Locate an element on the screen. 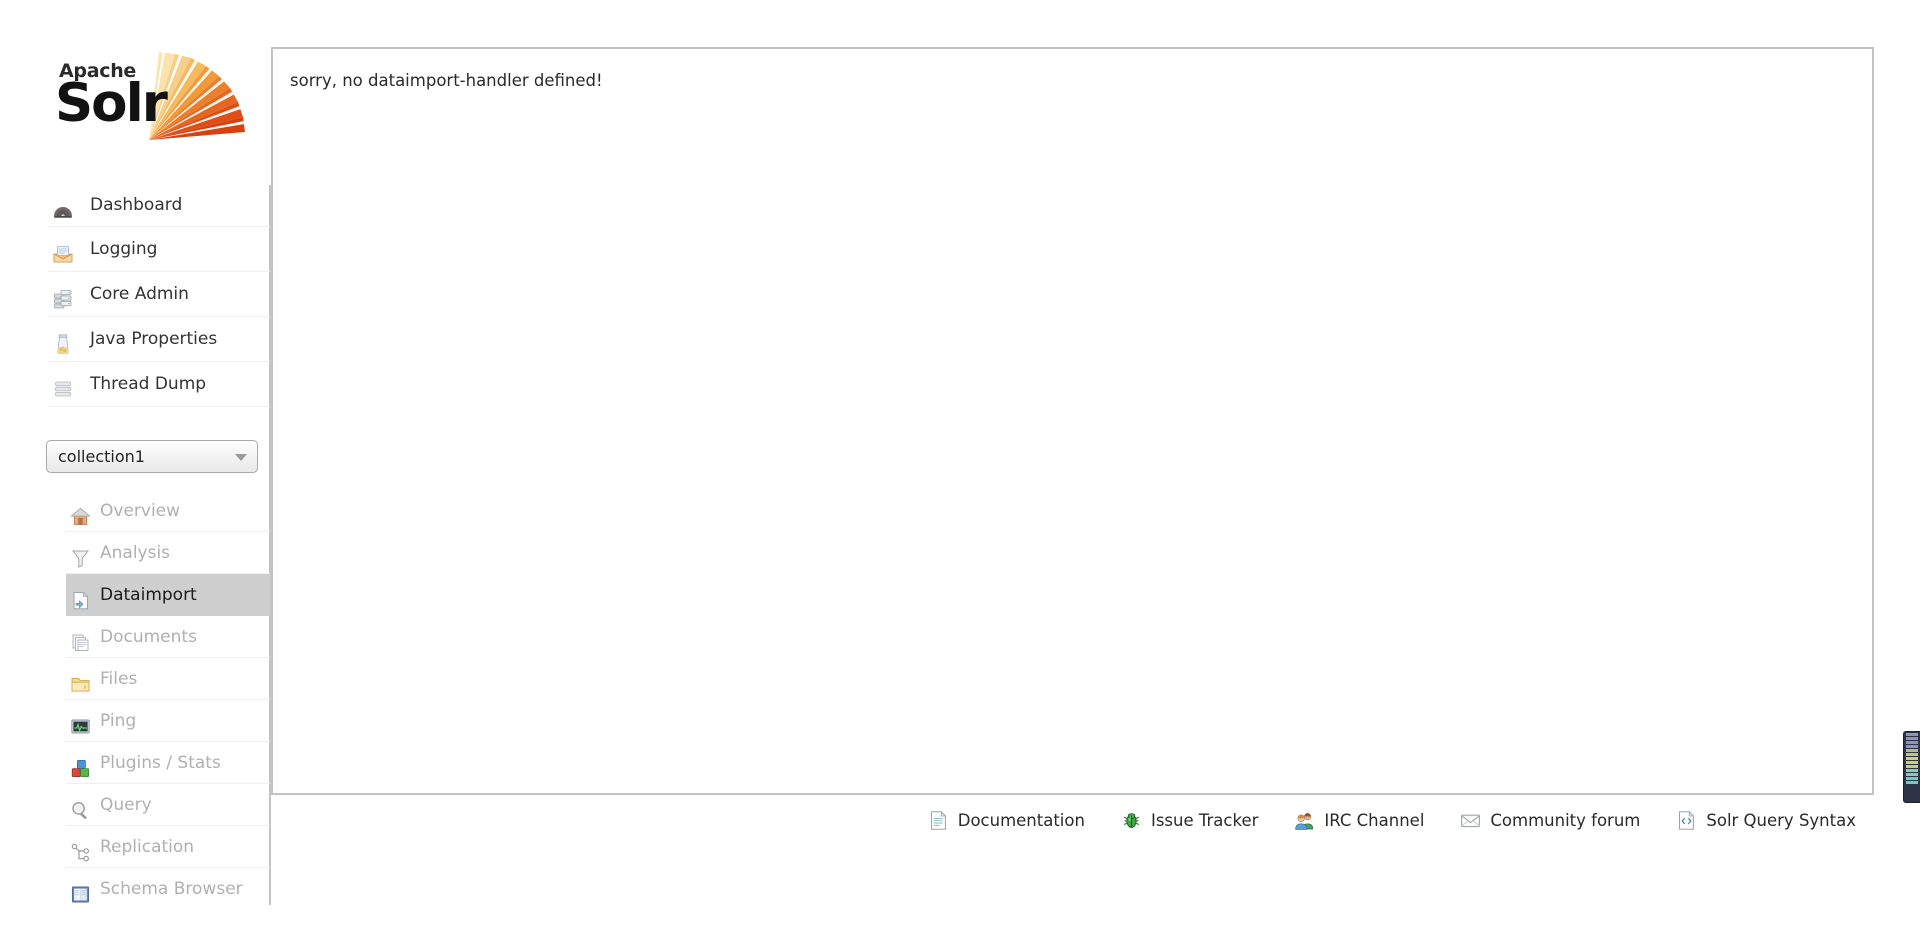 The image size is (1920, 951). edge-gauge-widget is located at coordinates (1911, 767).